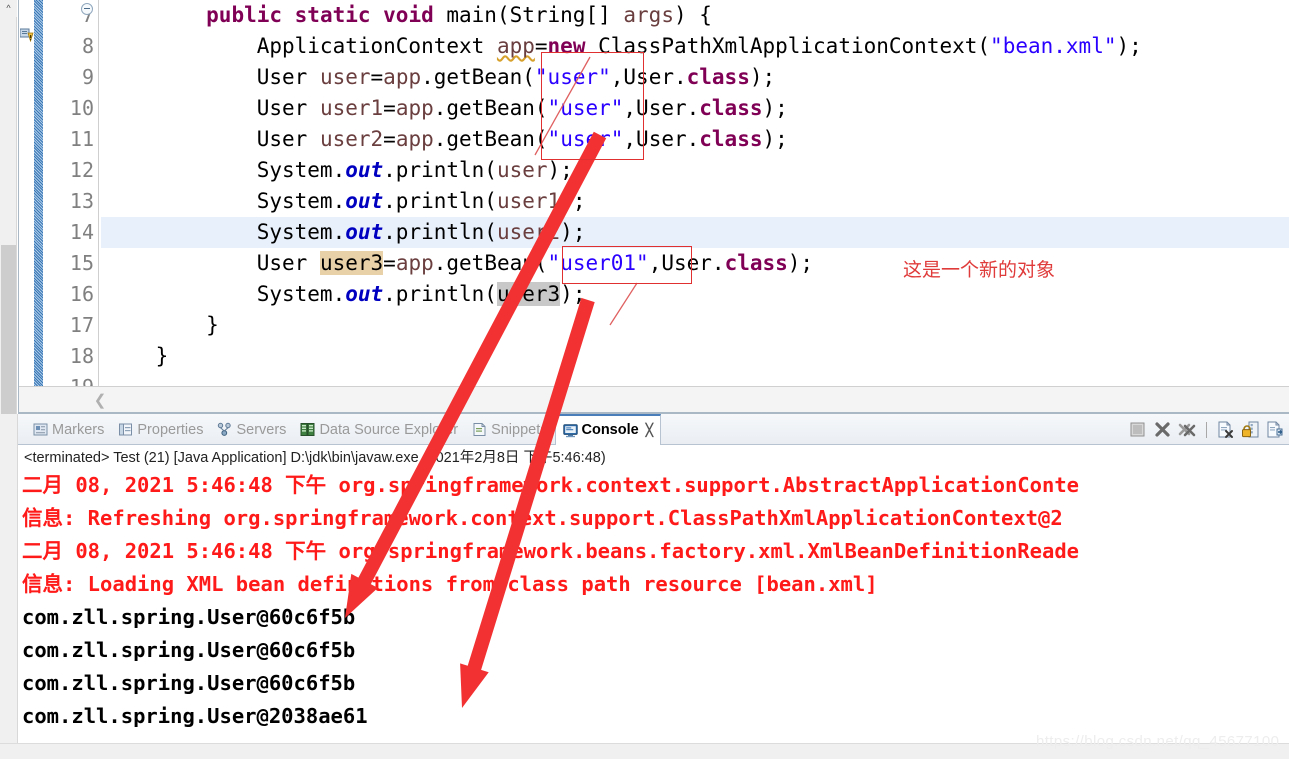  Describe the element at coordinates (307, 429) in the screenshot. I see `datasource-icon` at that location.